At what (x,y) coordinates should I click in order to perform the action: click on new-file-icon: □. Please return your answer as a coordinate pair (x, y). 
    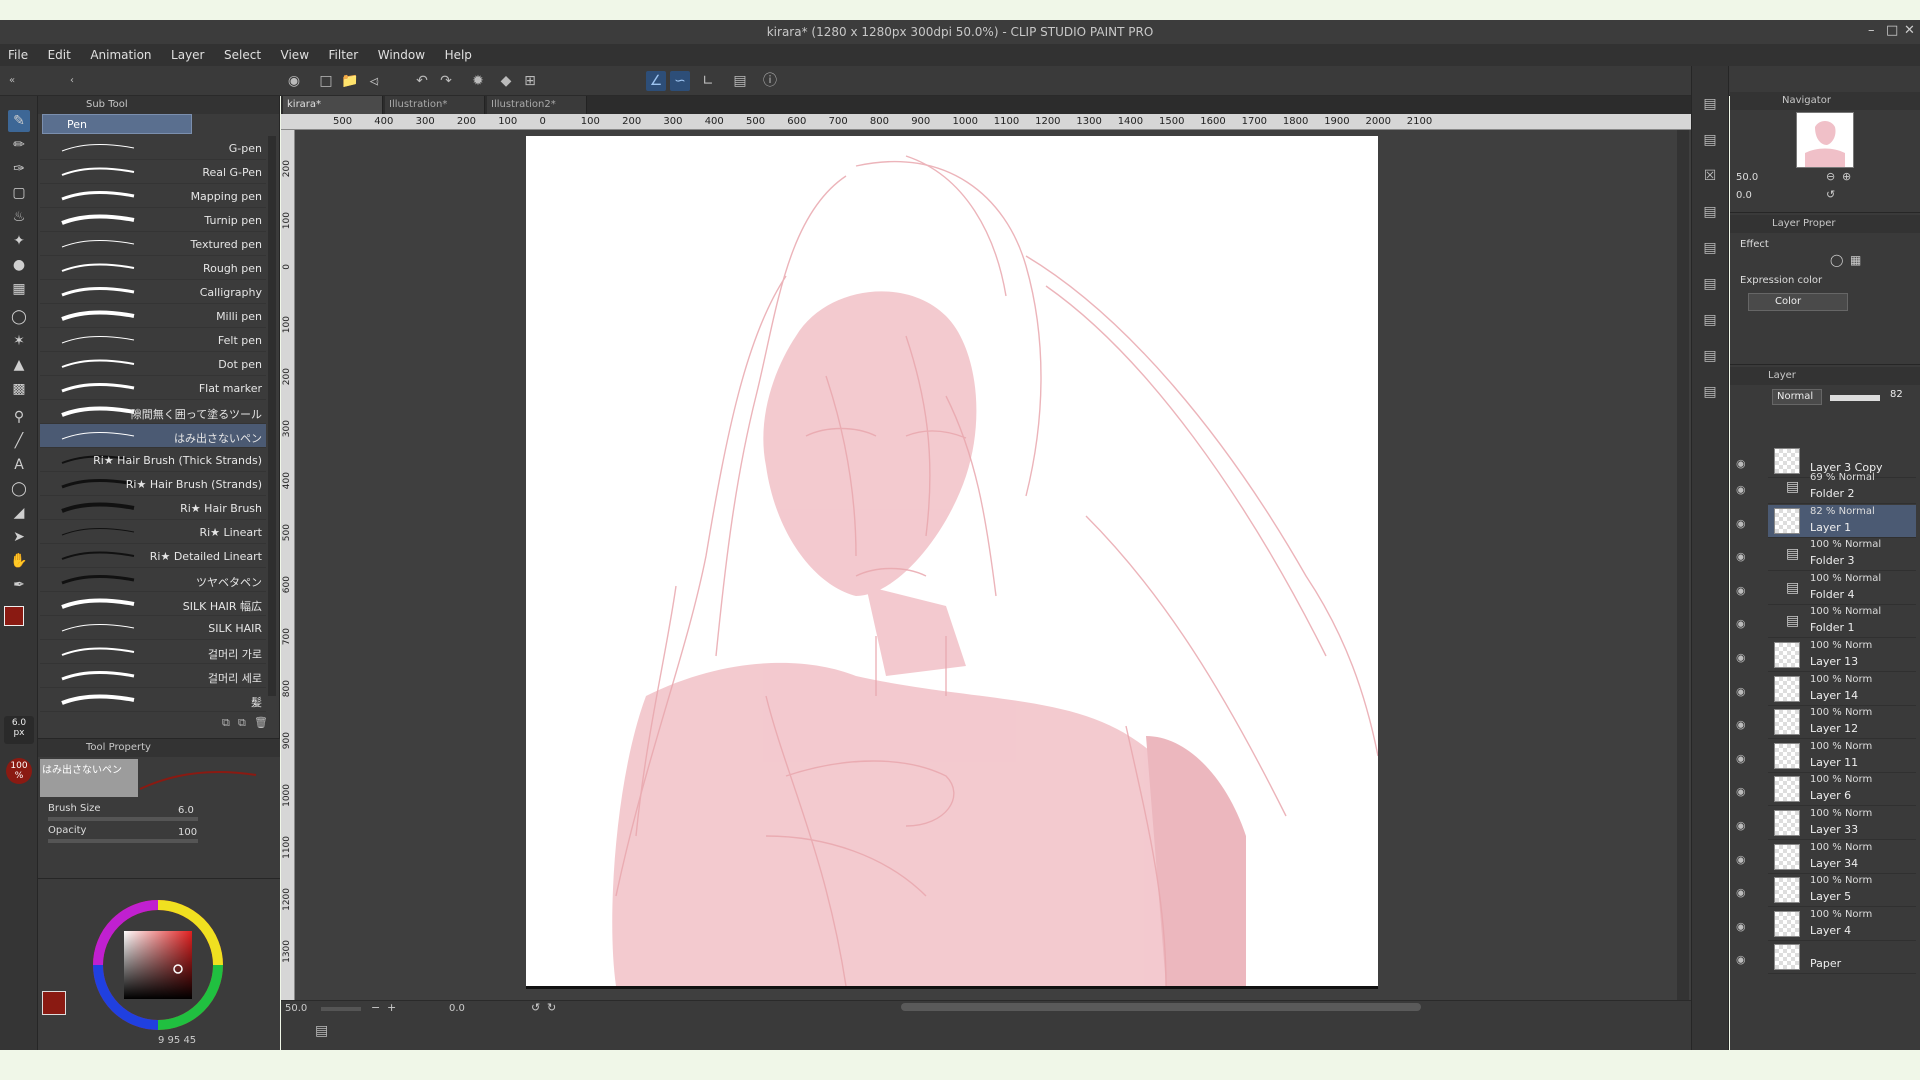
    Looking at the image, I should click on (326, 81).